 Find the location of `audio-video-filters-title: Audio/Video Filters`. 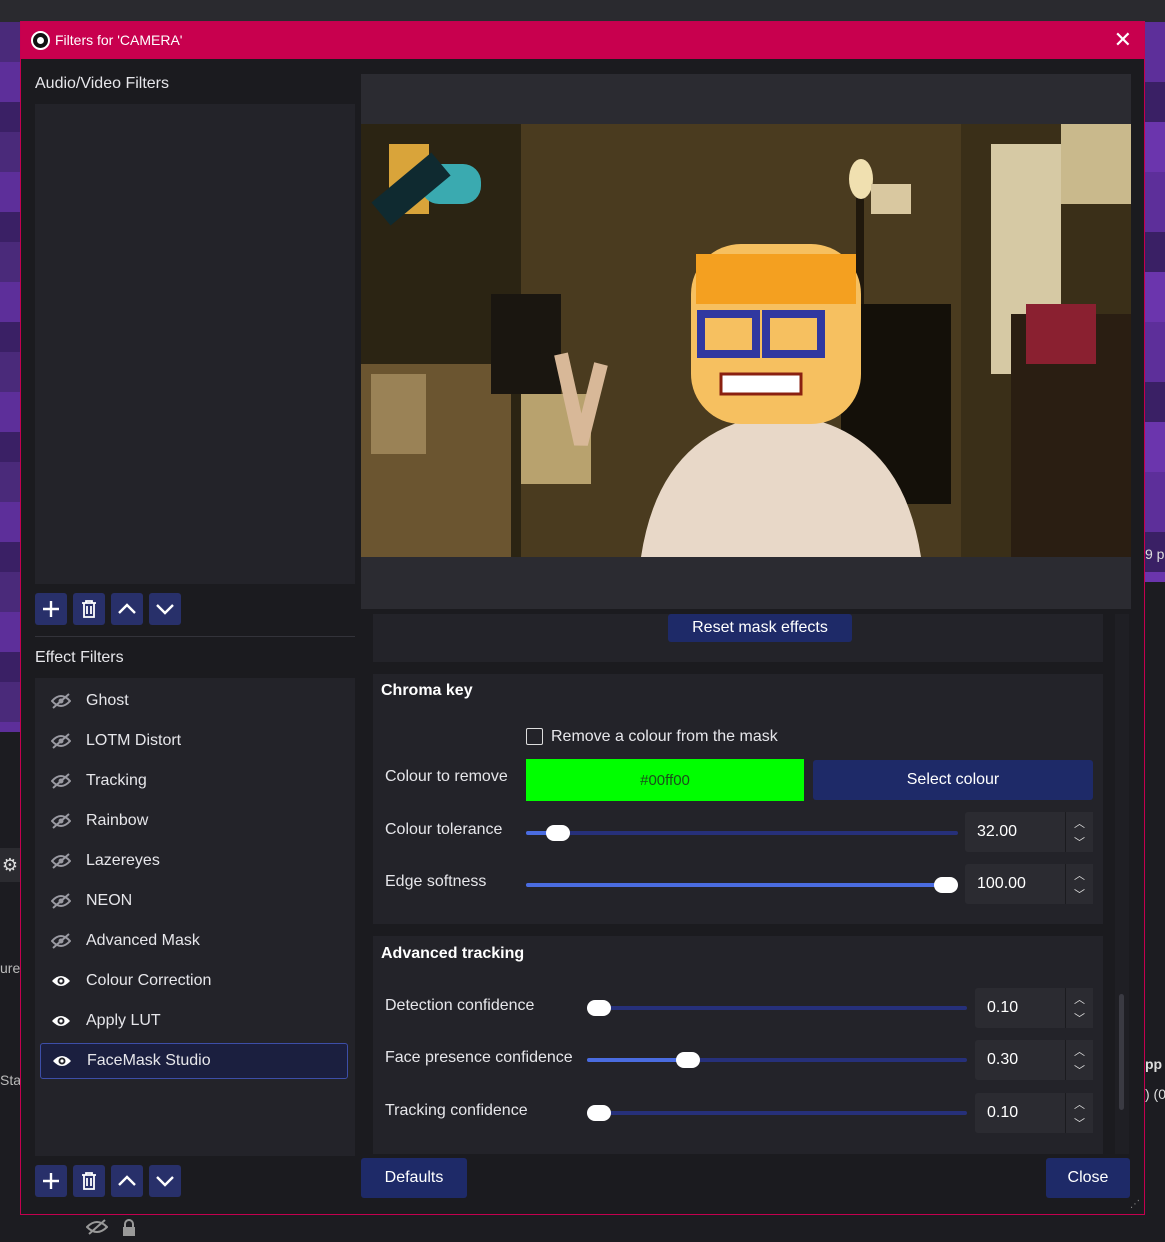

audio-video-filters-title: Audio/Video Filters is located at coordinates (102, 83).